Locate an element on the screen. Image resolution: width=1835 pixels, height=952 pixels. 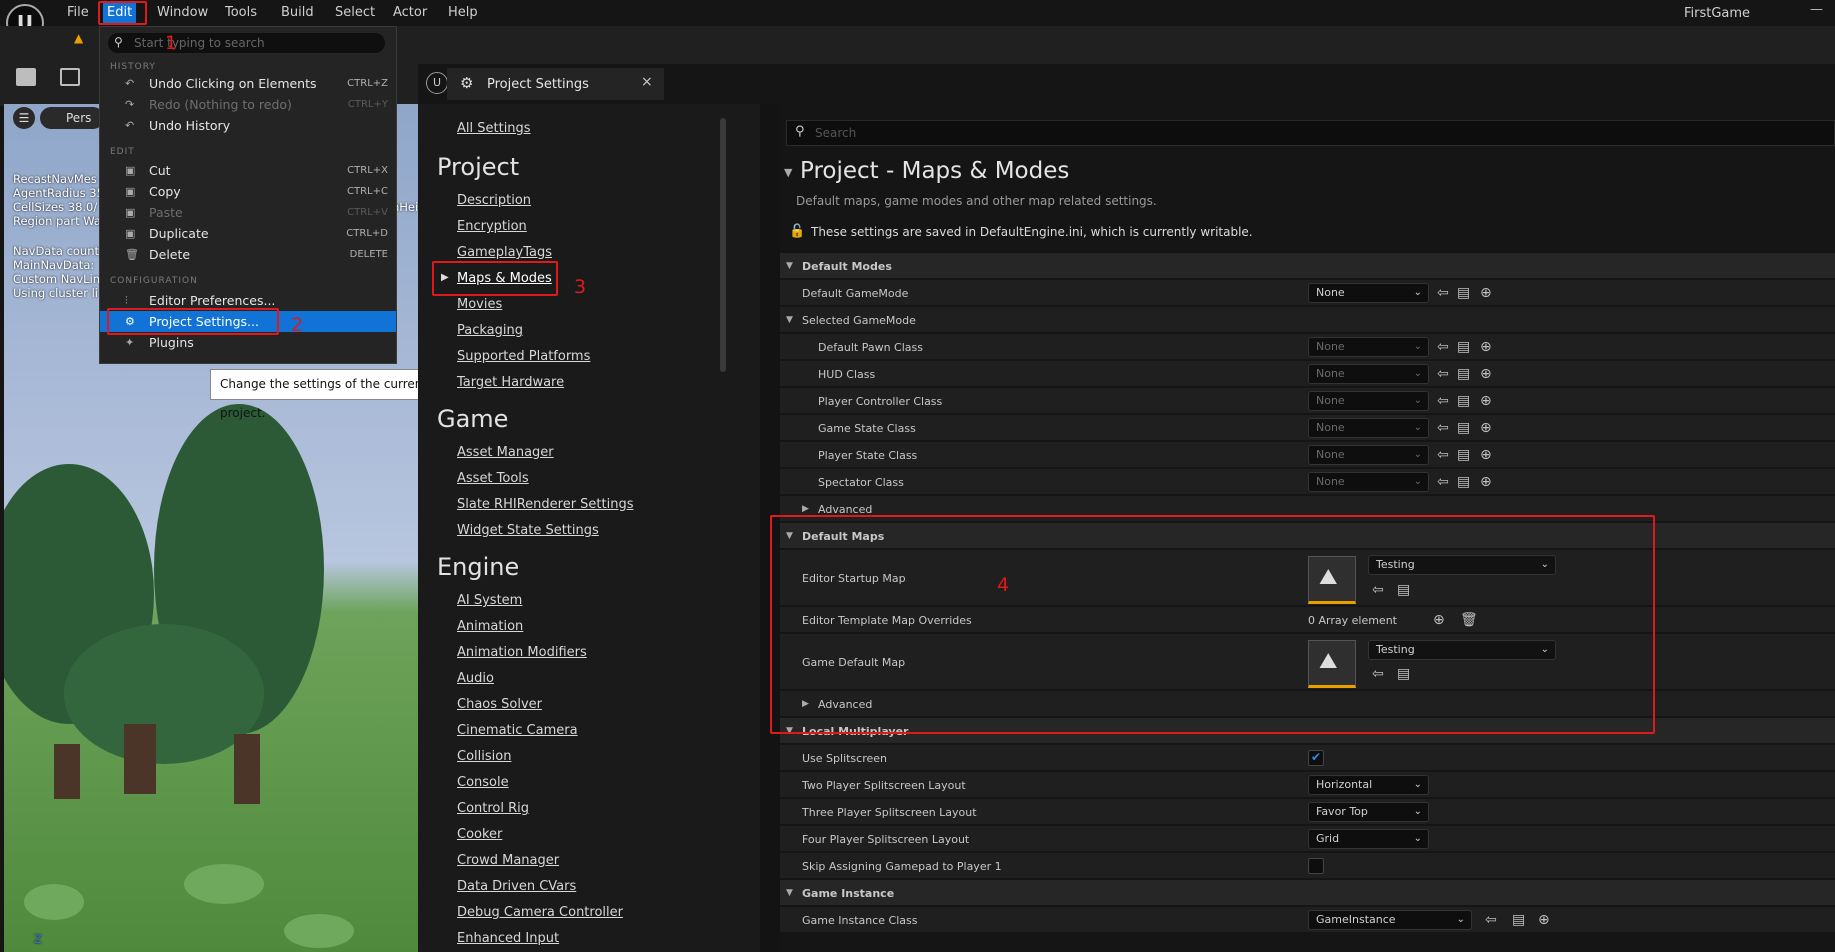
skip-gamepad-checkbox is located at coordinates (1316, 866).